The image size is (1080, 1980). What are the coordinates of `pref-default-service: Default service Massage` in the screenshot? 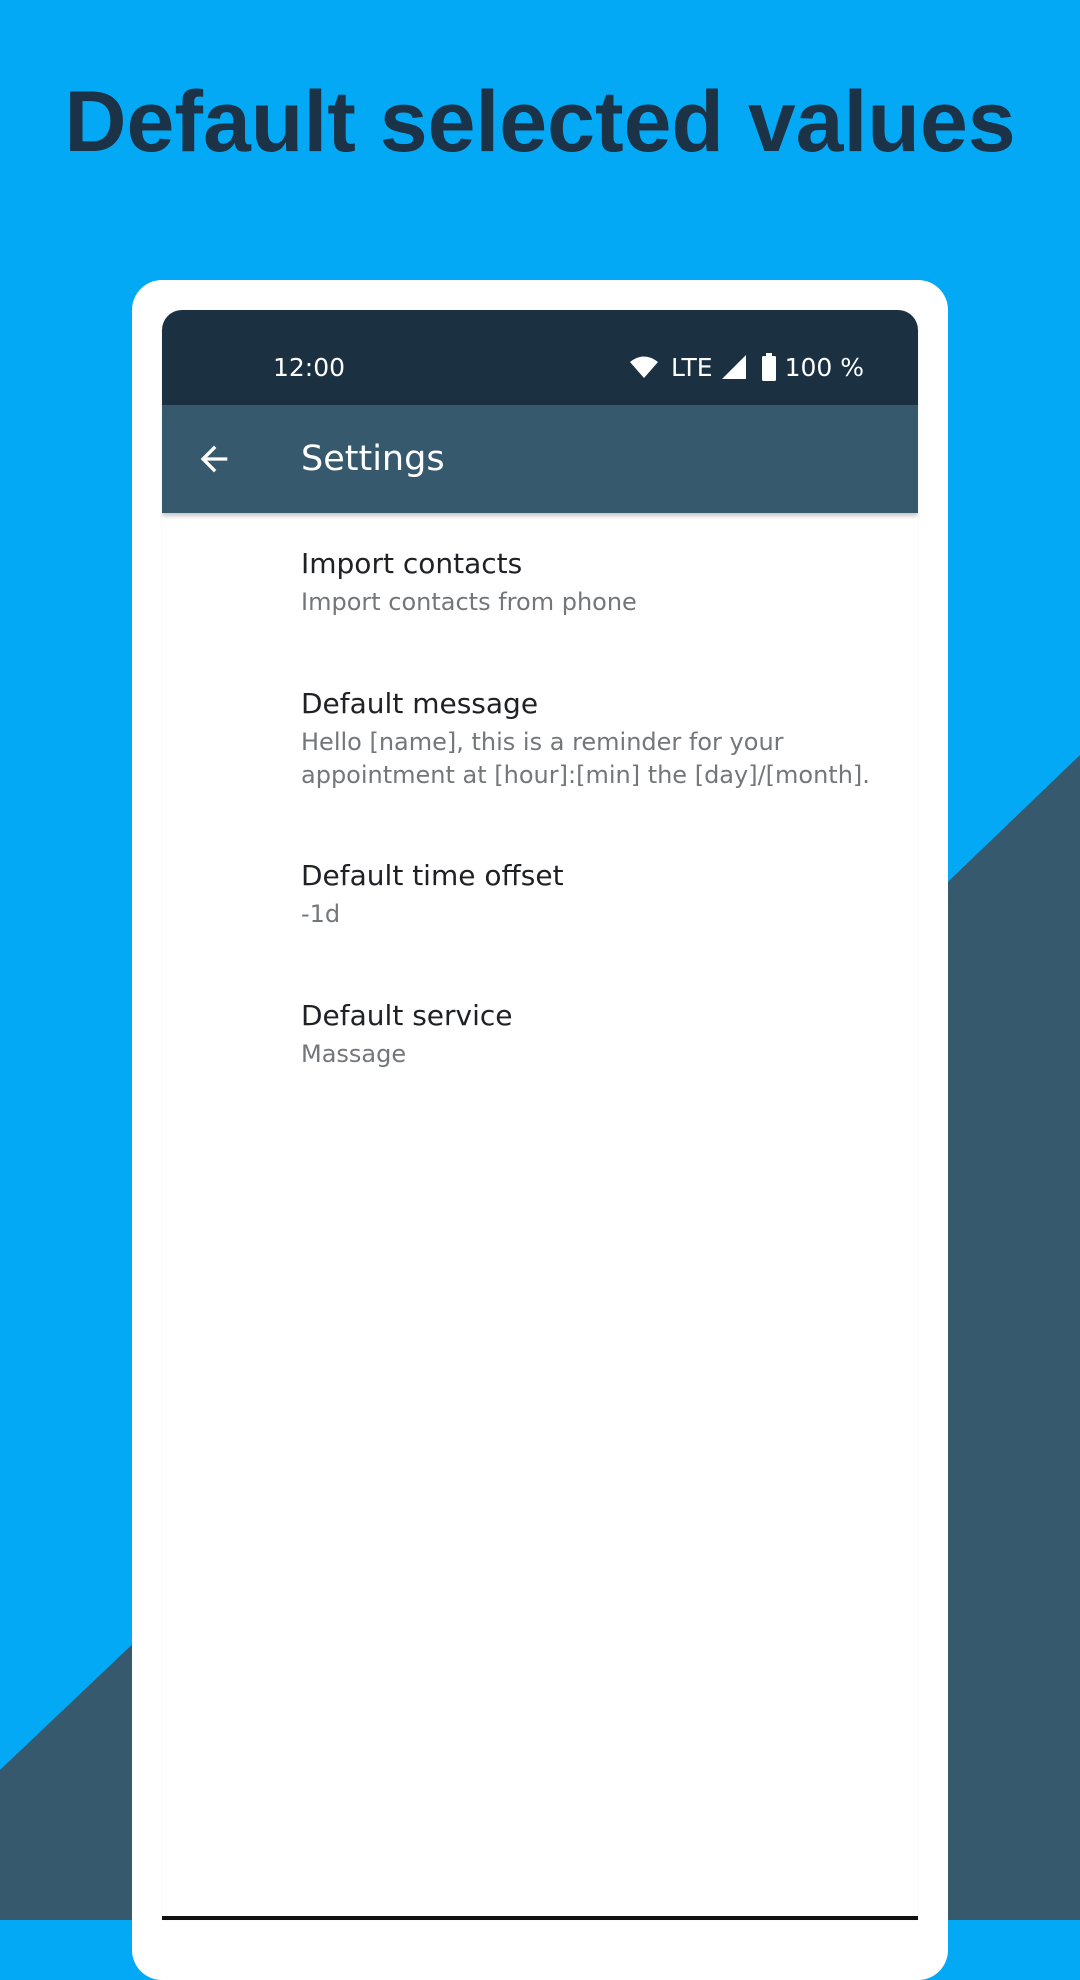 It's located at (540, 1035).